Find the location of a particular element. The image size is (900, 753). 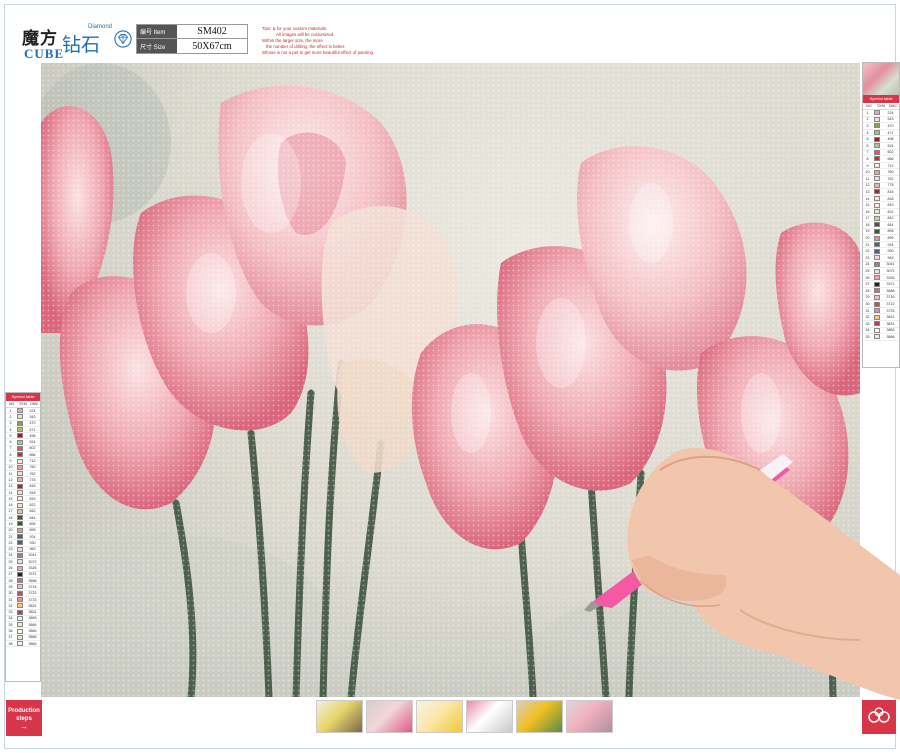

key-row-dmc-code: 3865 is located at coordinates (32, 631).